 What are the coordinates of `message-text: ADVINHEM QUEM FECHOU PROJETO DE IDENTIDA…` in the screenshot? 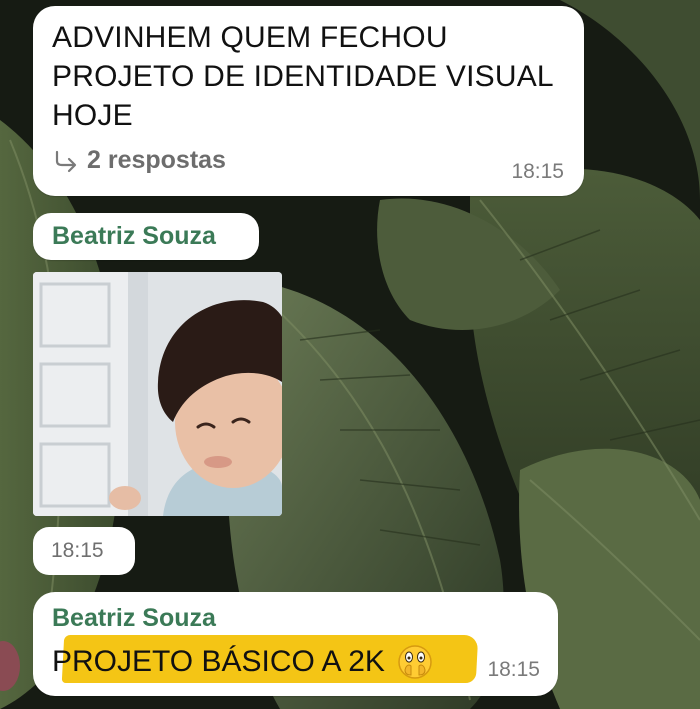 It's located at (302, 76).